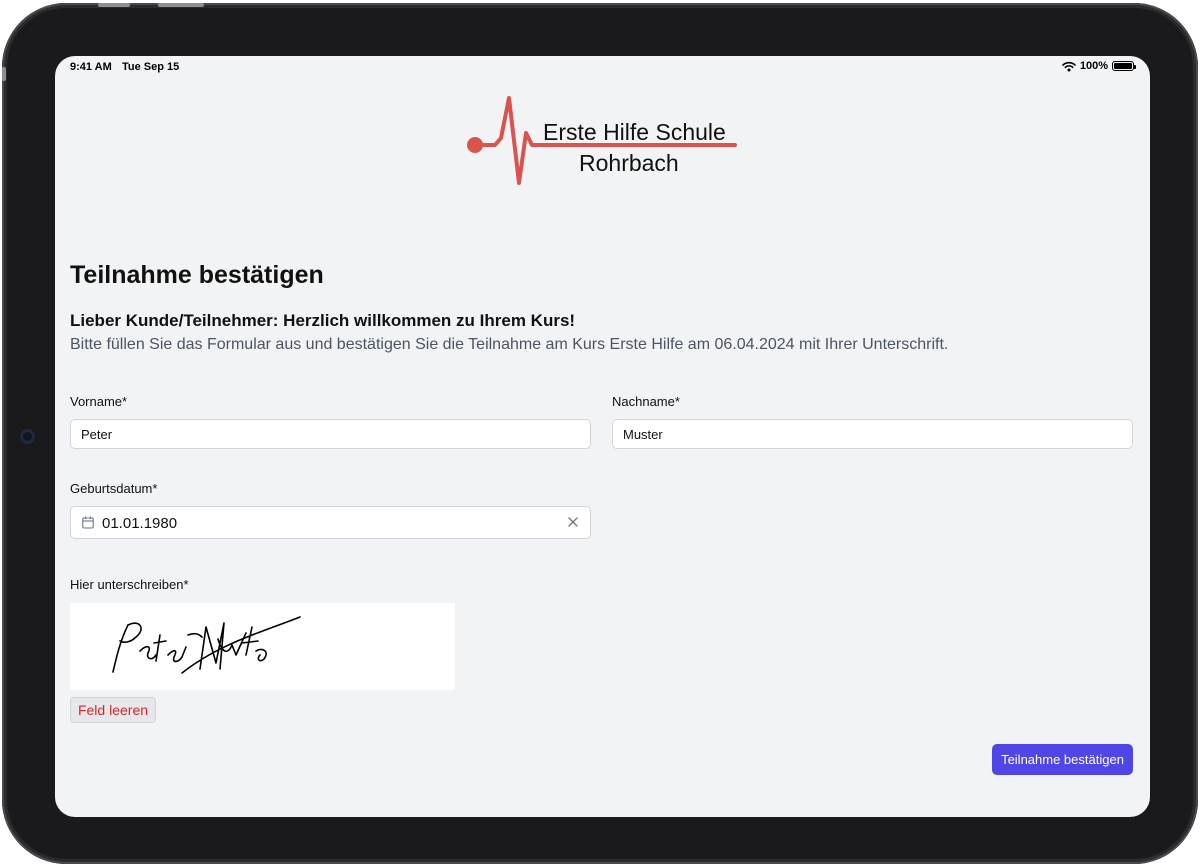  What do you see at coordinates (330, 434) in the screenshot?
I see `firstname-input` at bounding box center [330, 434].